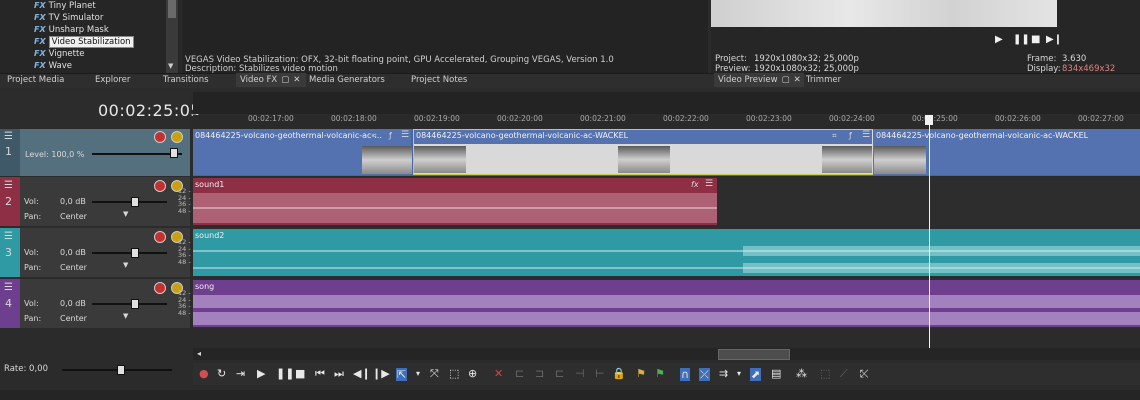 The image size is (1140, 400). Describe the element at coordinates (177, 137) in the screenshot. I see `solo-icon` at that location.